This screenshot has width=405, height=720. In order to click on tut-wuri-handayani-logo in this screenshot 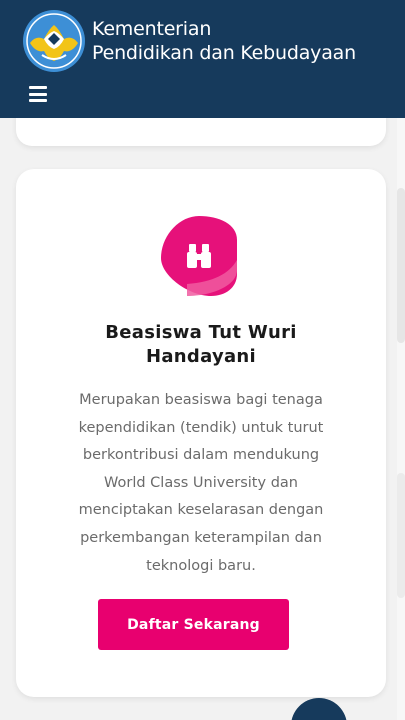, I will do `click(54, 41)`.